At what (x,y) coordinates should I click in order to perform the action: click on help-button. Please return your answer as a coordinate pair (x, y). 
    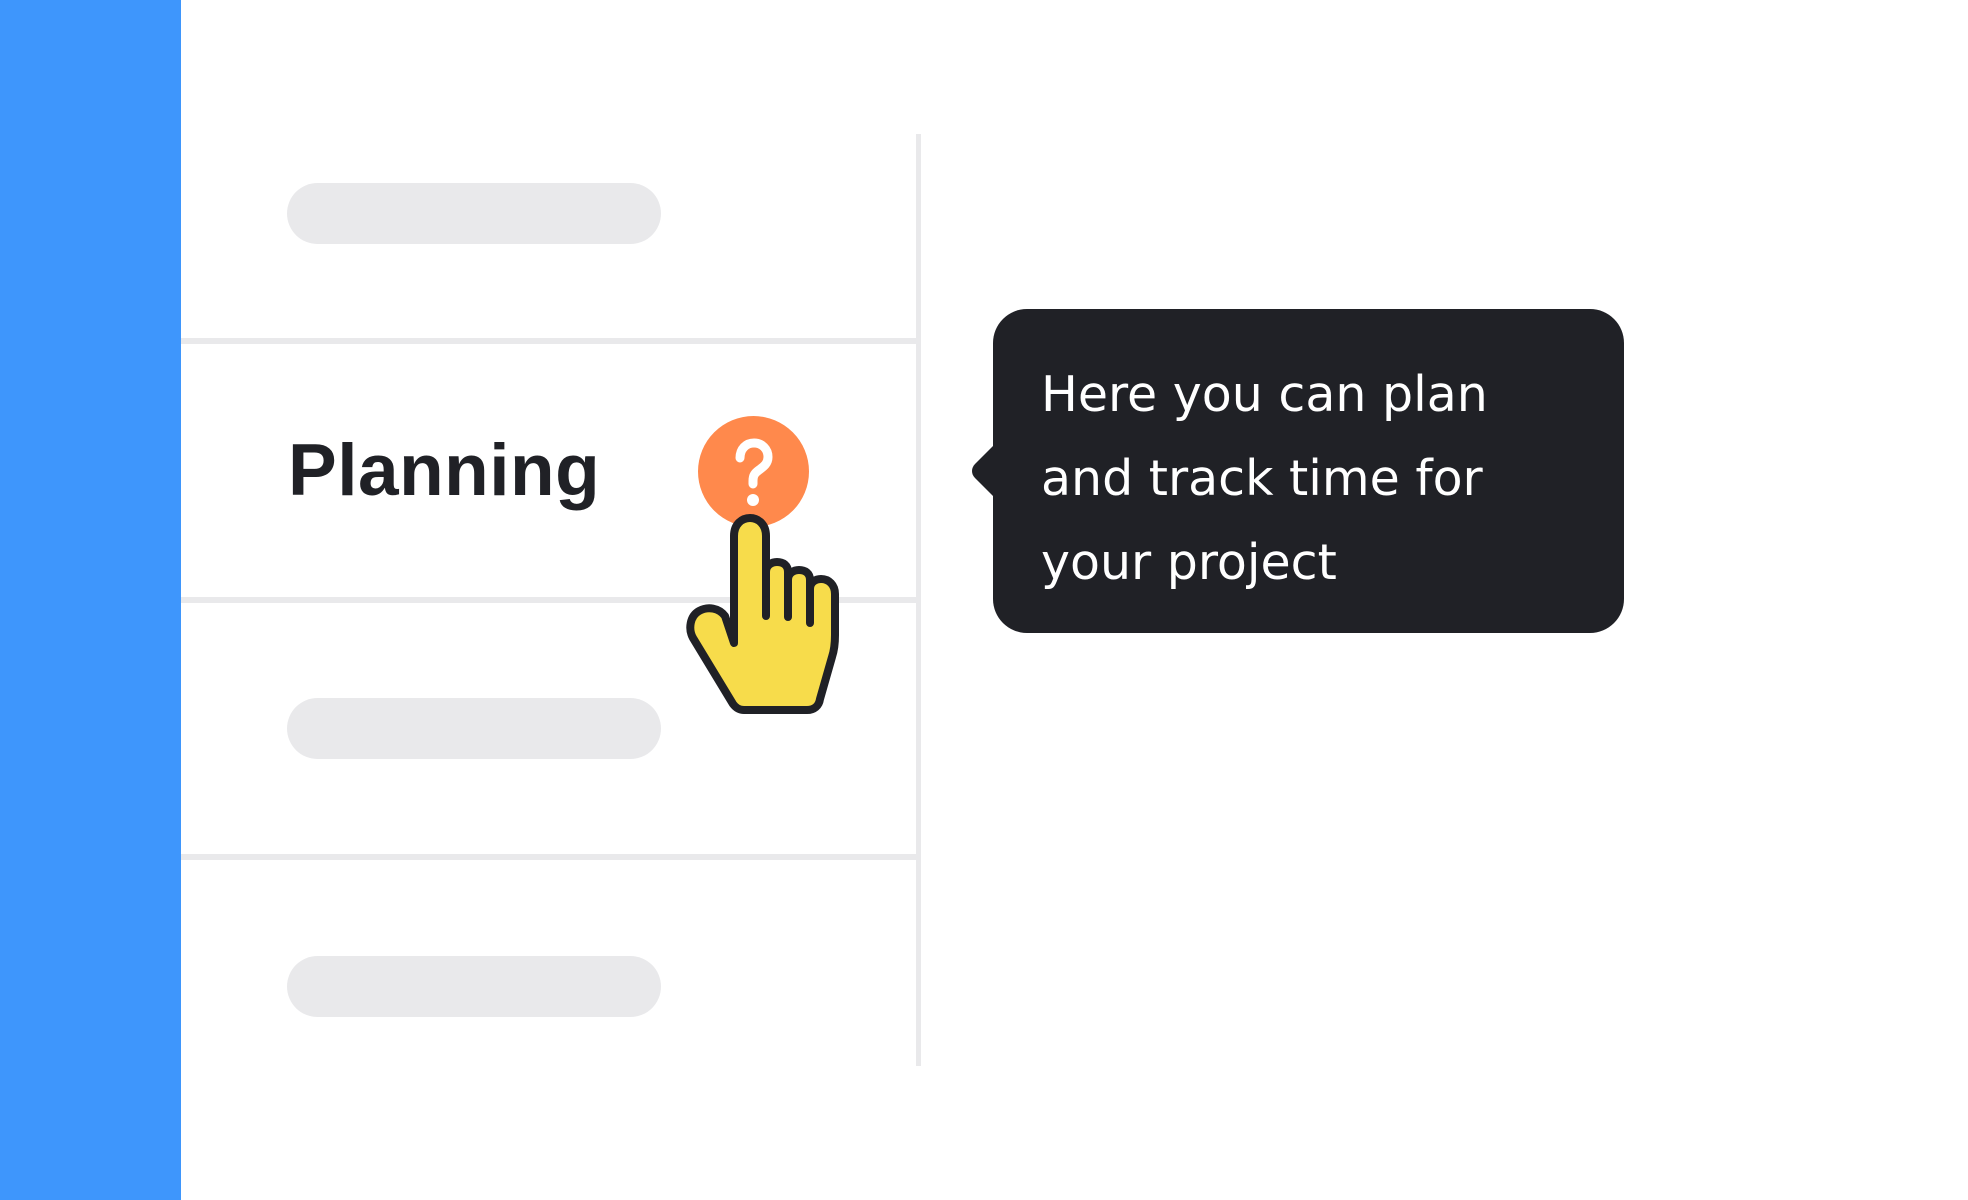
    Looking at the image, I should click on (753, 471).